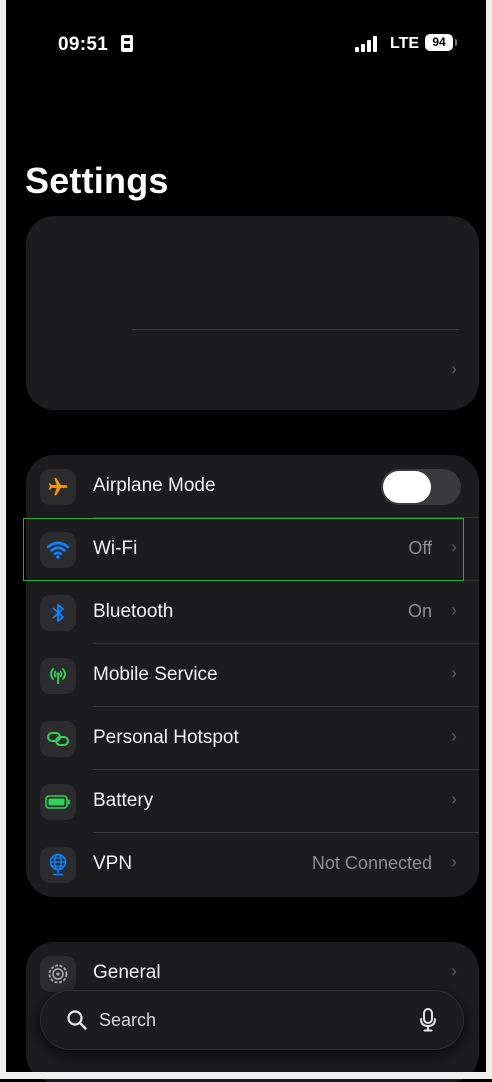 The image size is (492, 1082). What do you see at coordinates (420, 548) in the screenshot?
I see `wifi-value: Off` at bounding box center [420, 548].